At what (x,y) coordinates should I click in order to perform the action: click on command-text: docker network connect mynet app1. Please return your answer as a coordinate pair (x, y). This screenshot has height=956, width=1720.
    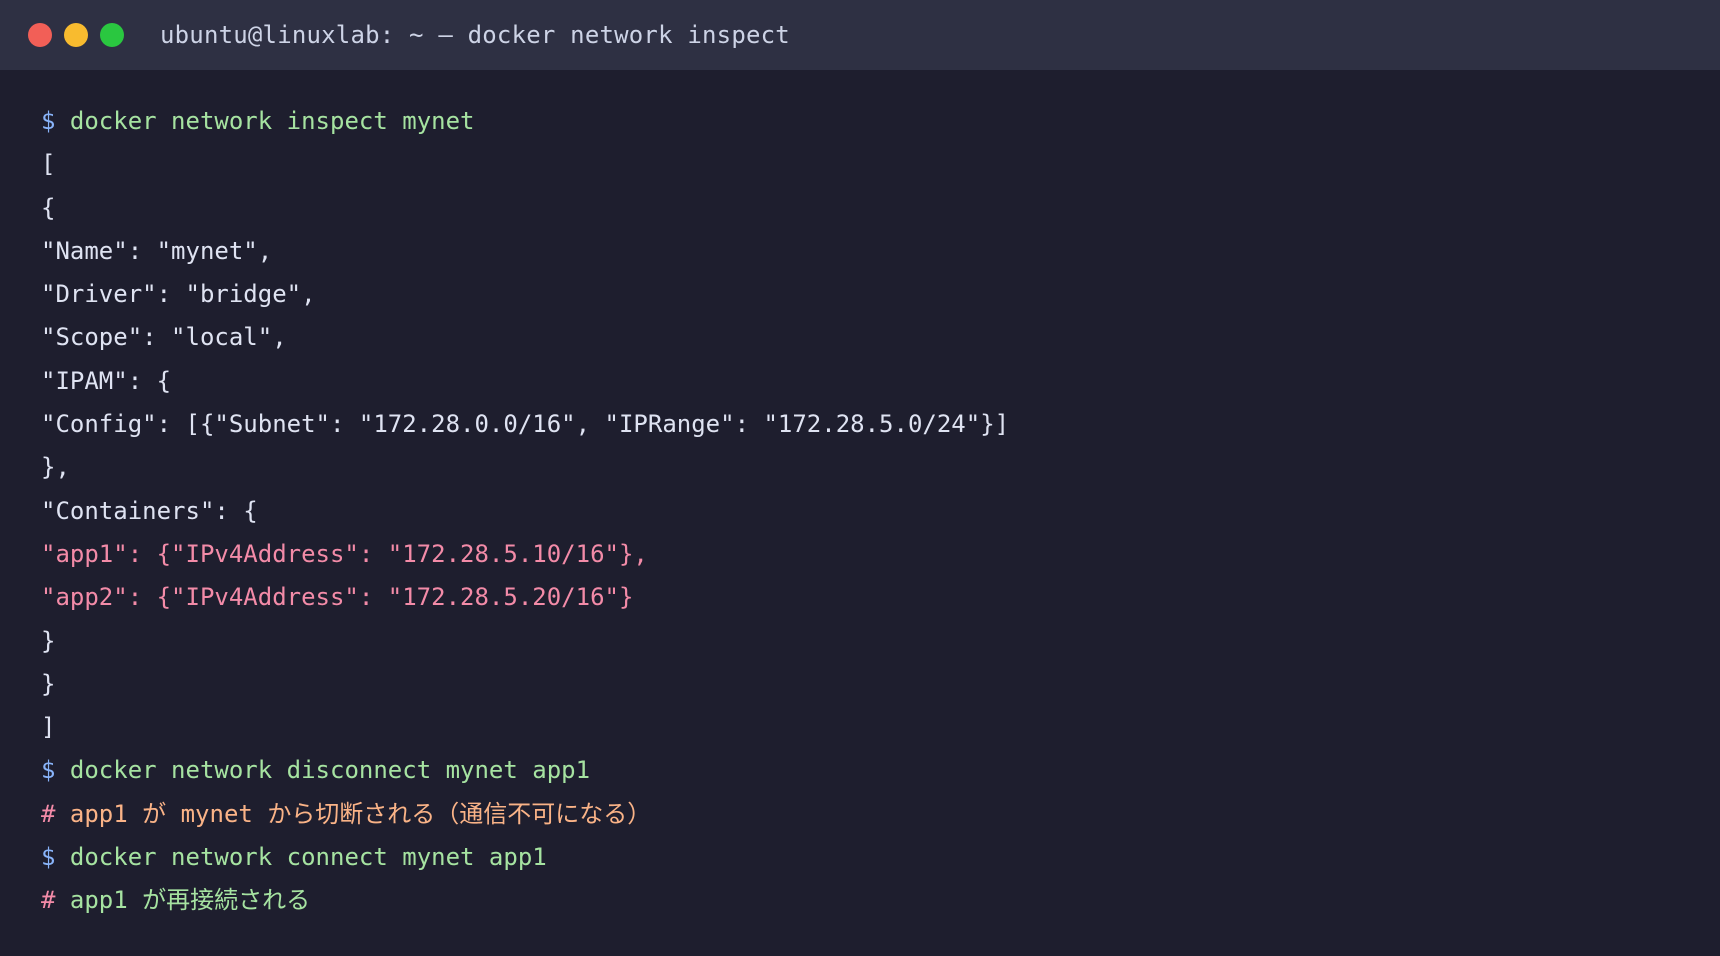
    Looking at the image, I should click on (308, 857).